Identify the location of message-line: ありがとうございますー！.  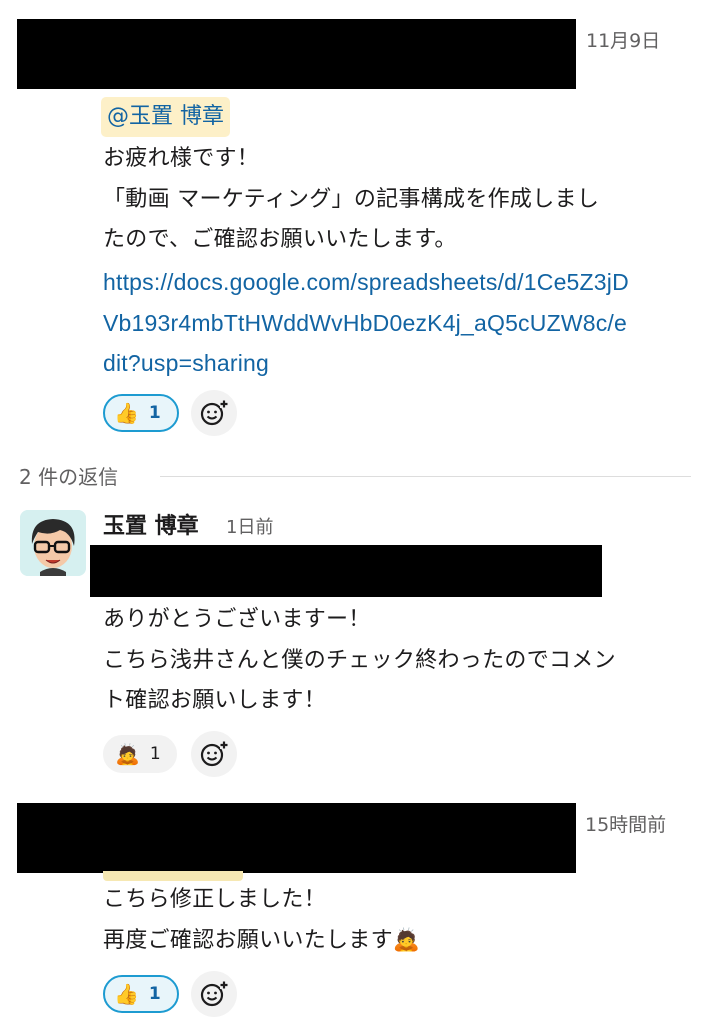
(237, 619).